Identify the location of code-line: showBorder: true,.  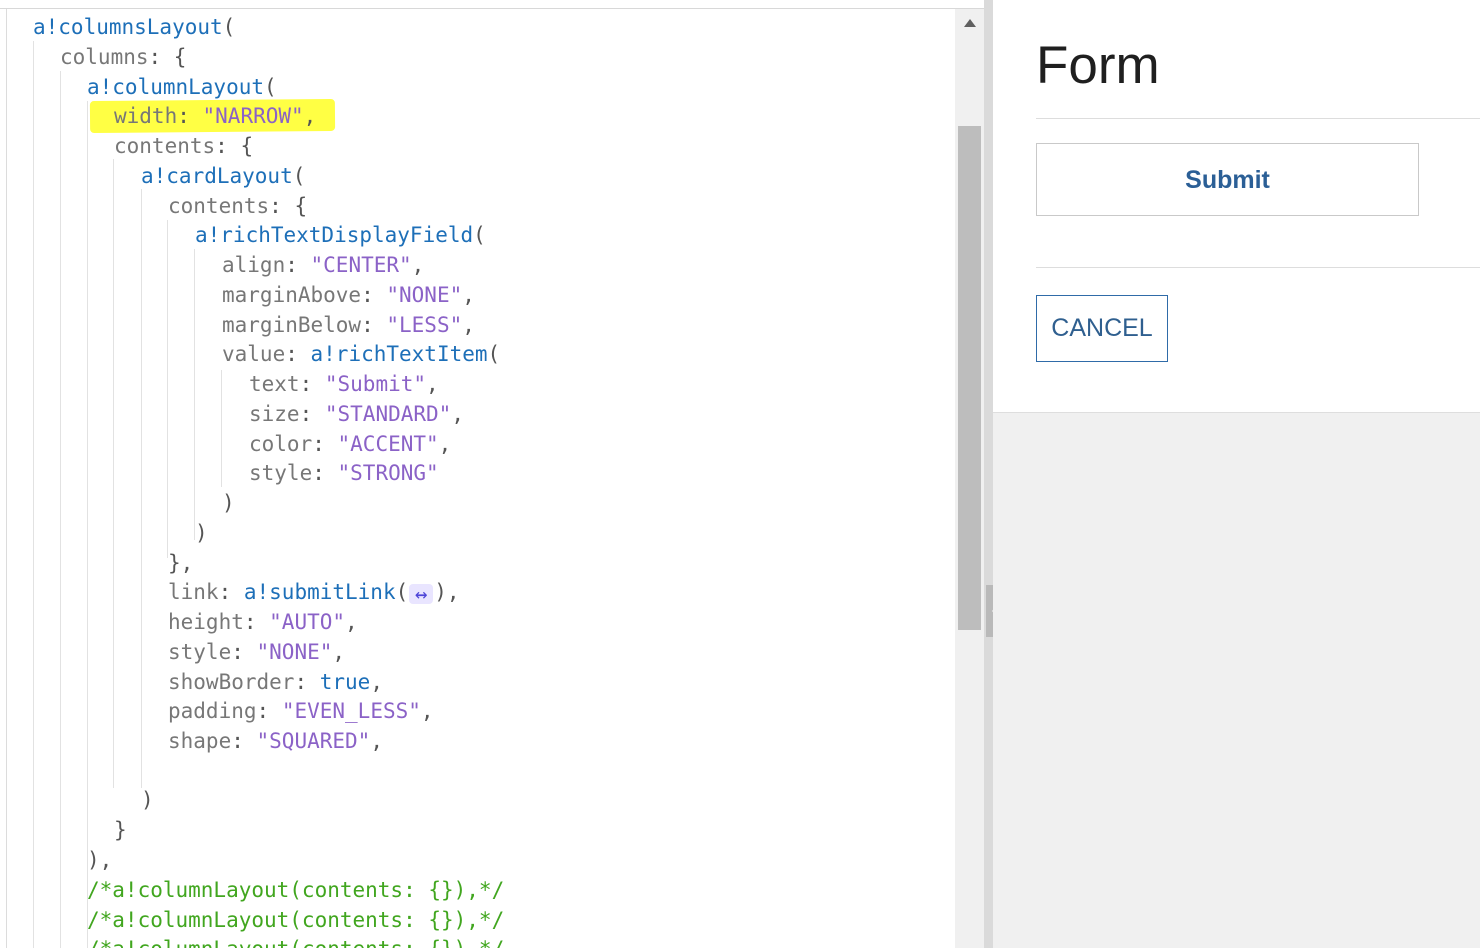
(275, 682).